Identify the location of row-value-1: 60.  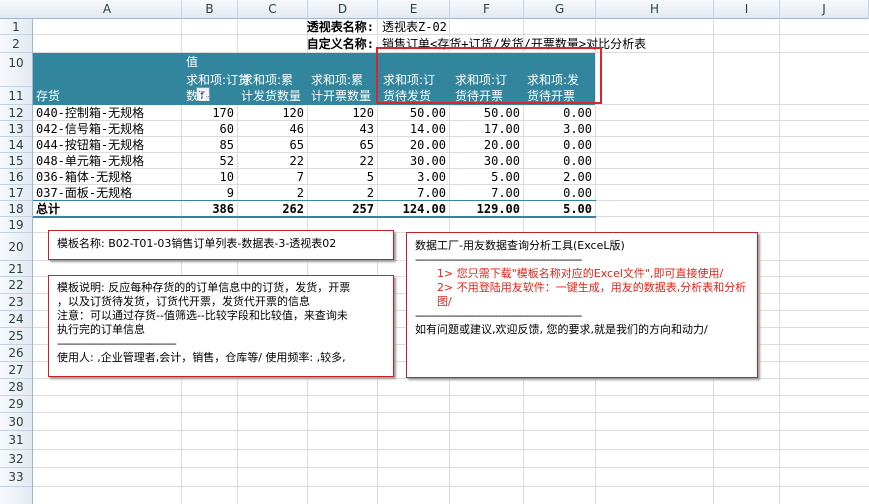
(226, 129).